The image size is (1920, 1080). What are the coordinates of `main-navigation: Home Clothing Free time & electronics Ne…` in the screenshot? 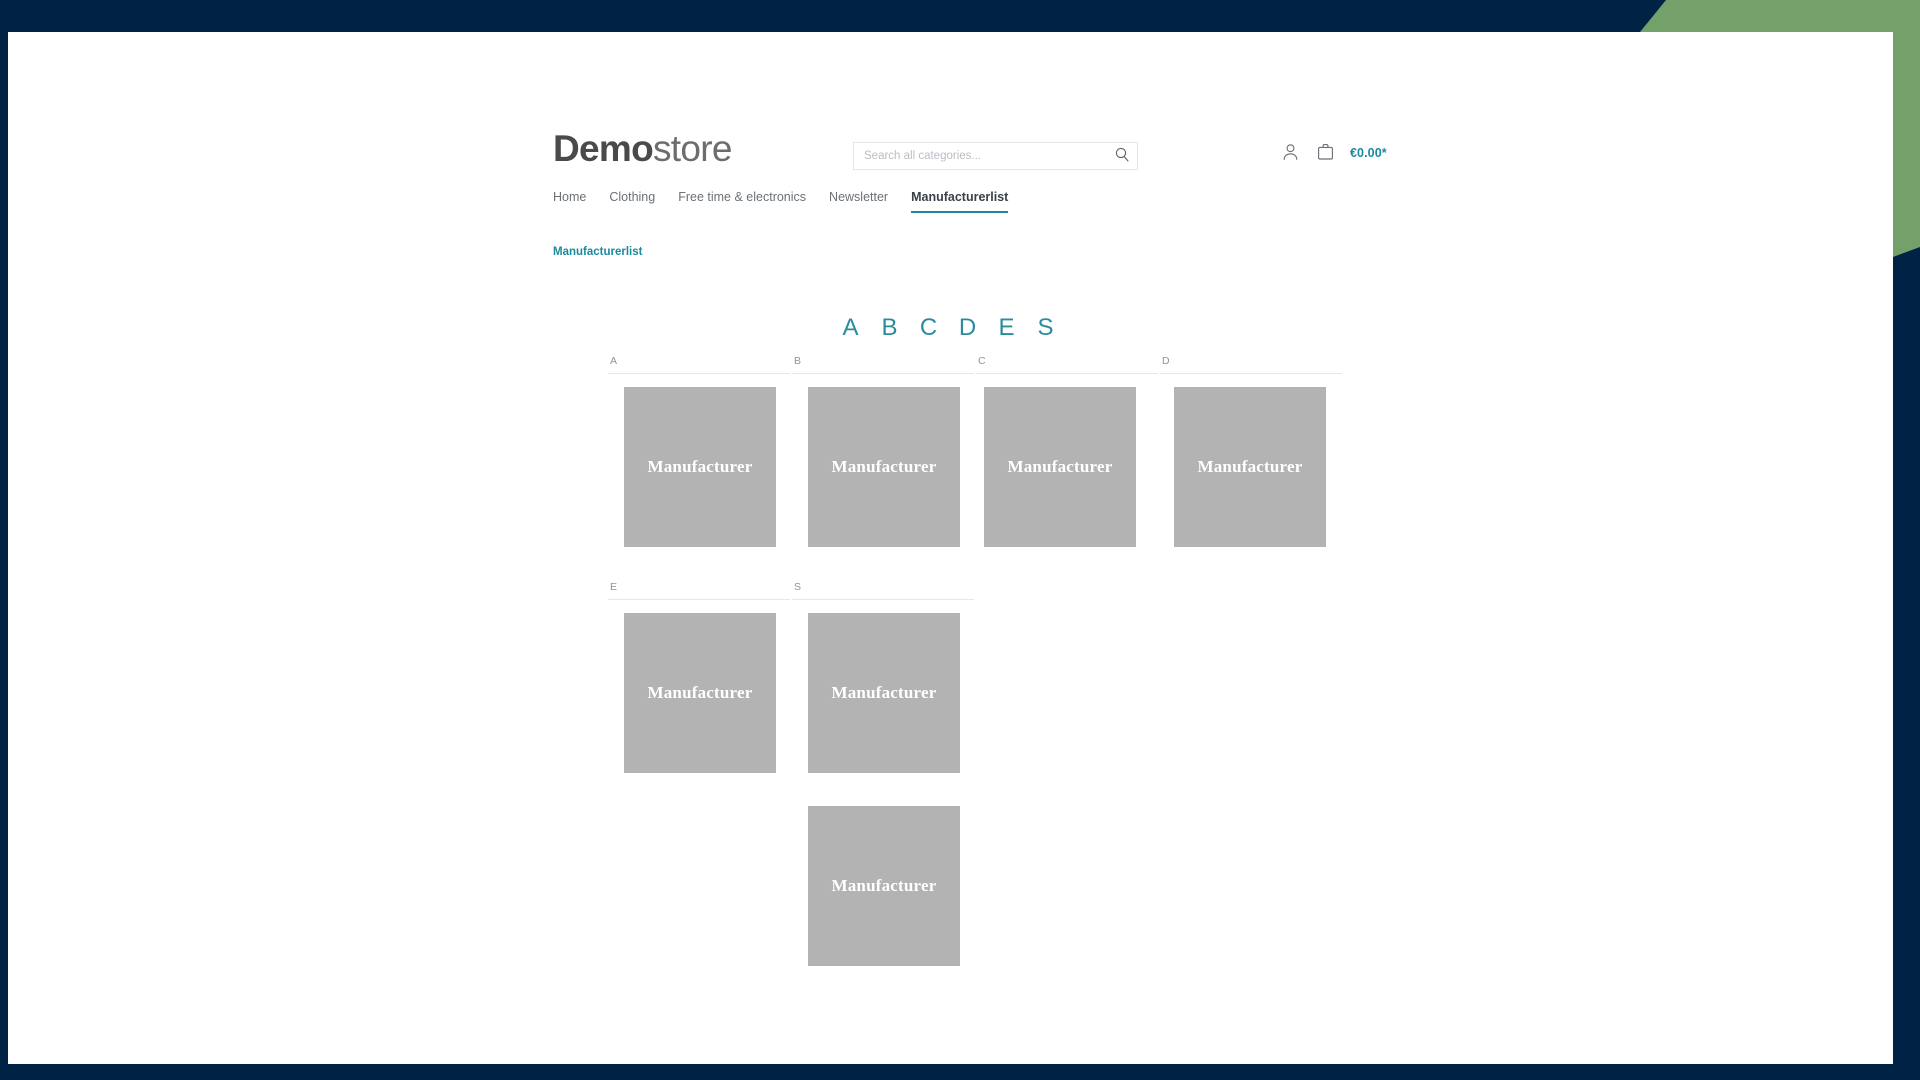 It's located at (781, 201).